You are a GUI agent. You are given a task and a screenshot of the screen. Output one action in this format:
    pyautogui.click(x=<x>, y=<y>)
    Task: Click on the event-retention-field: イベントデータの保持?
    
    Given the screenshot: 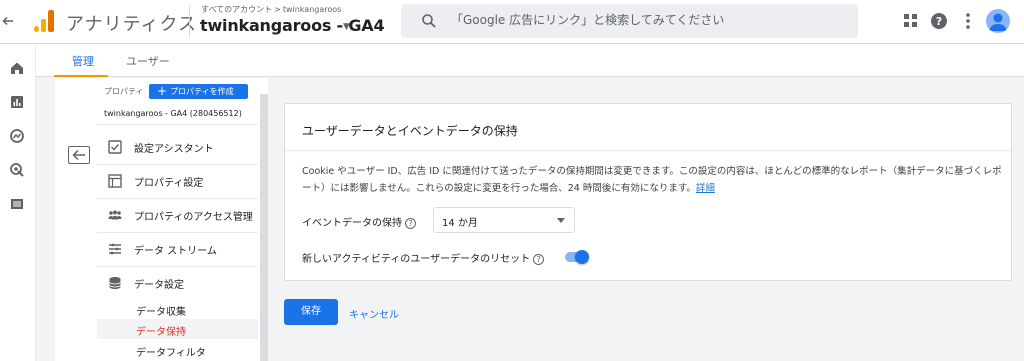 What is the action you would take?
    pyautogui.click(x=359, y=221)
    